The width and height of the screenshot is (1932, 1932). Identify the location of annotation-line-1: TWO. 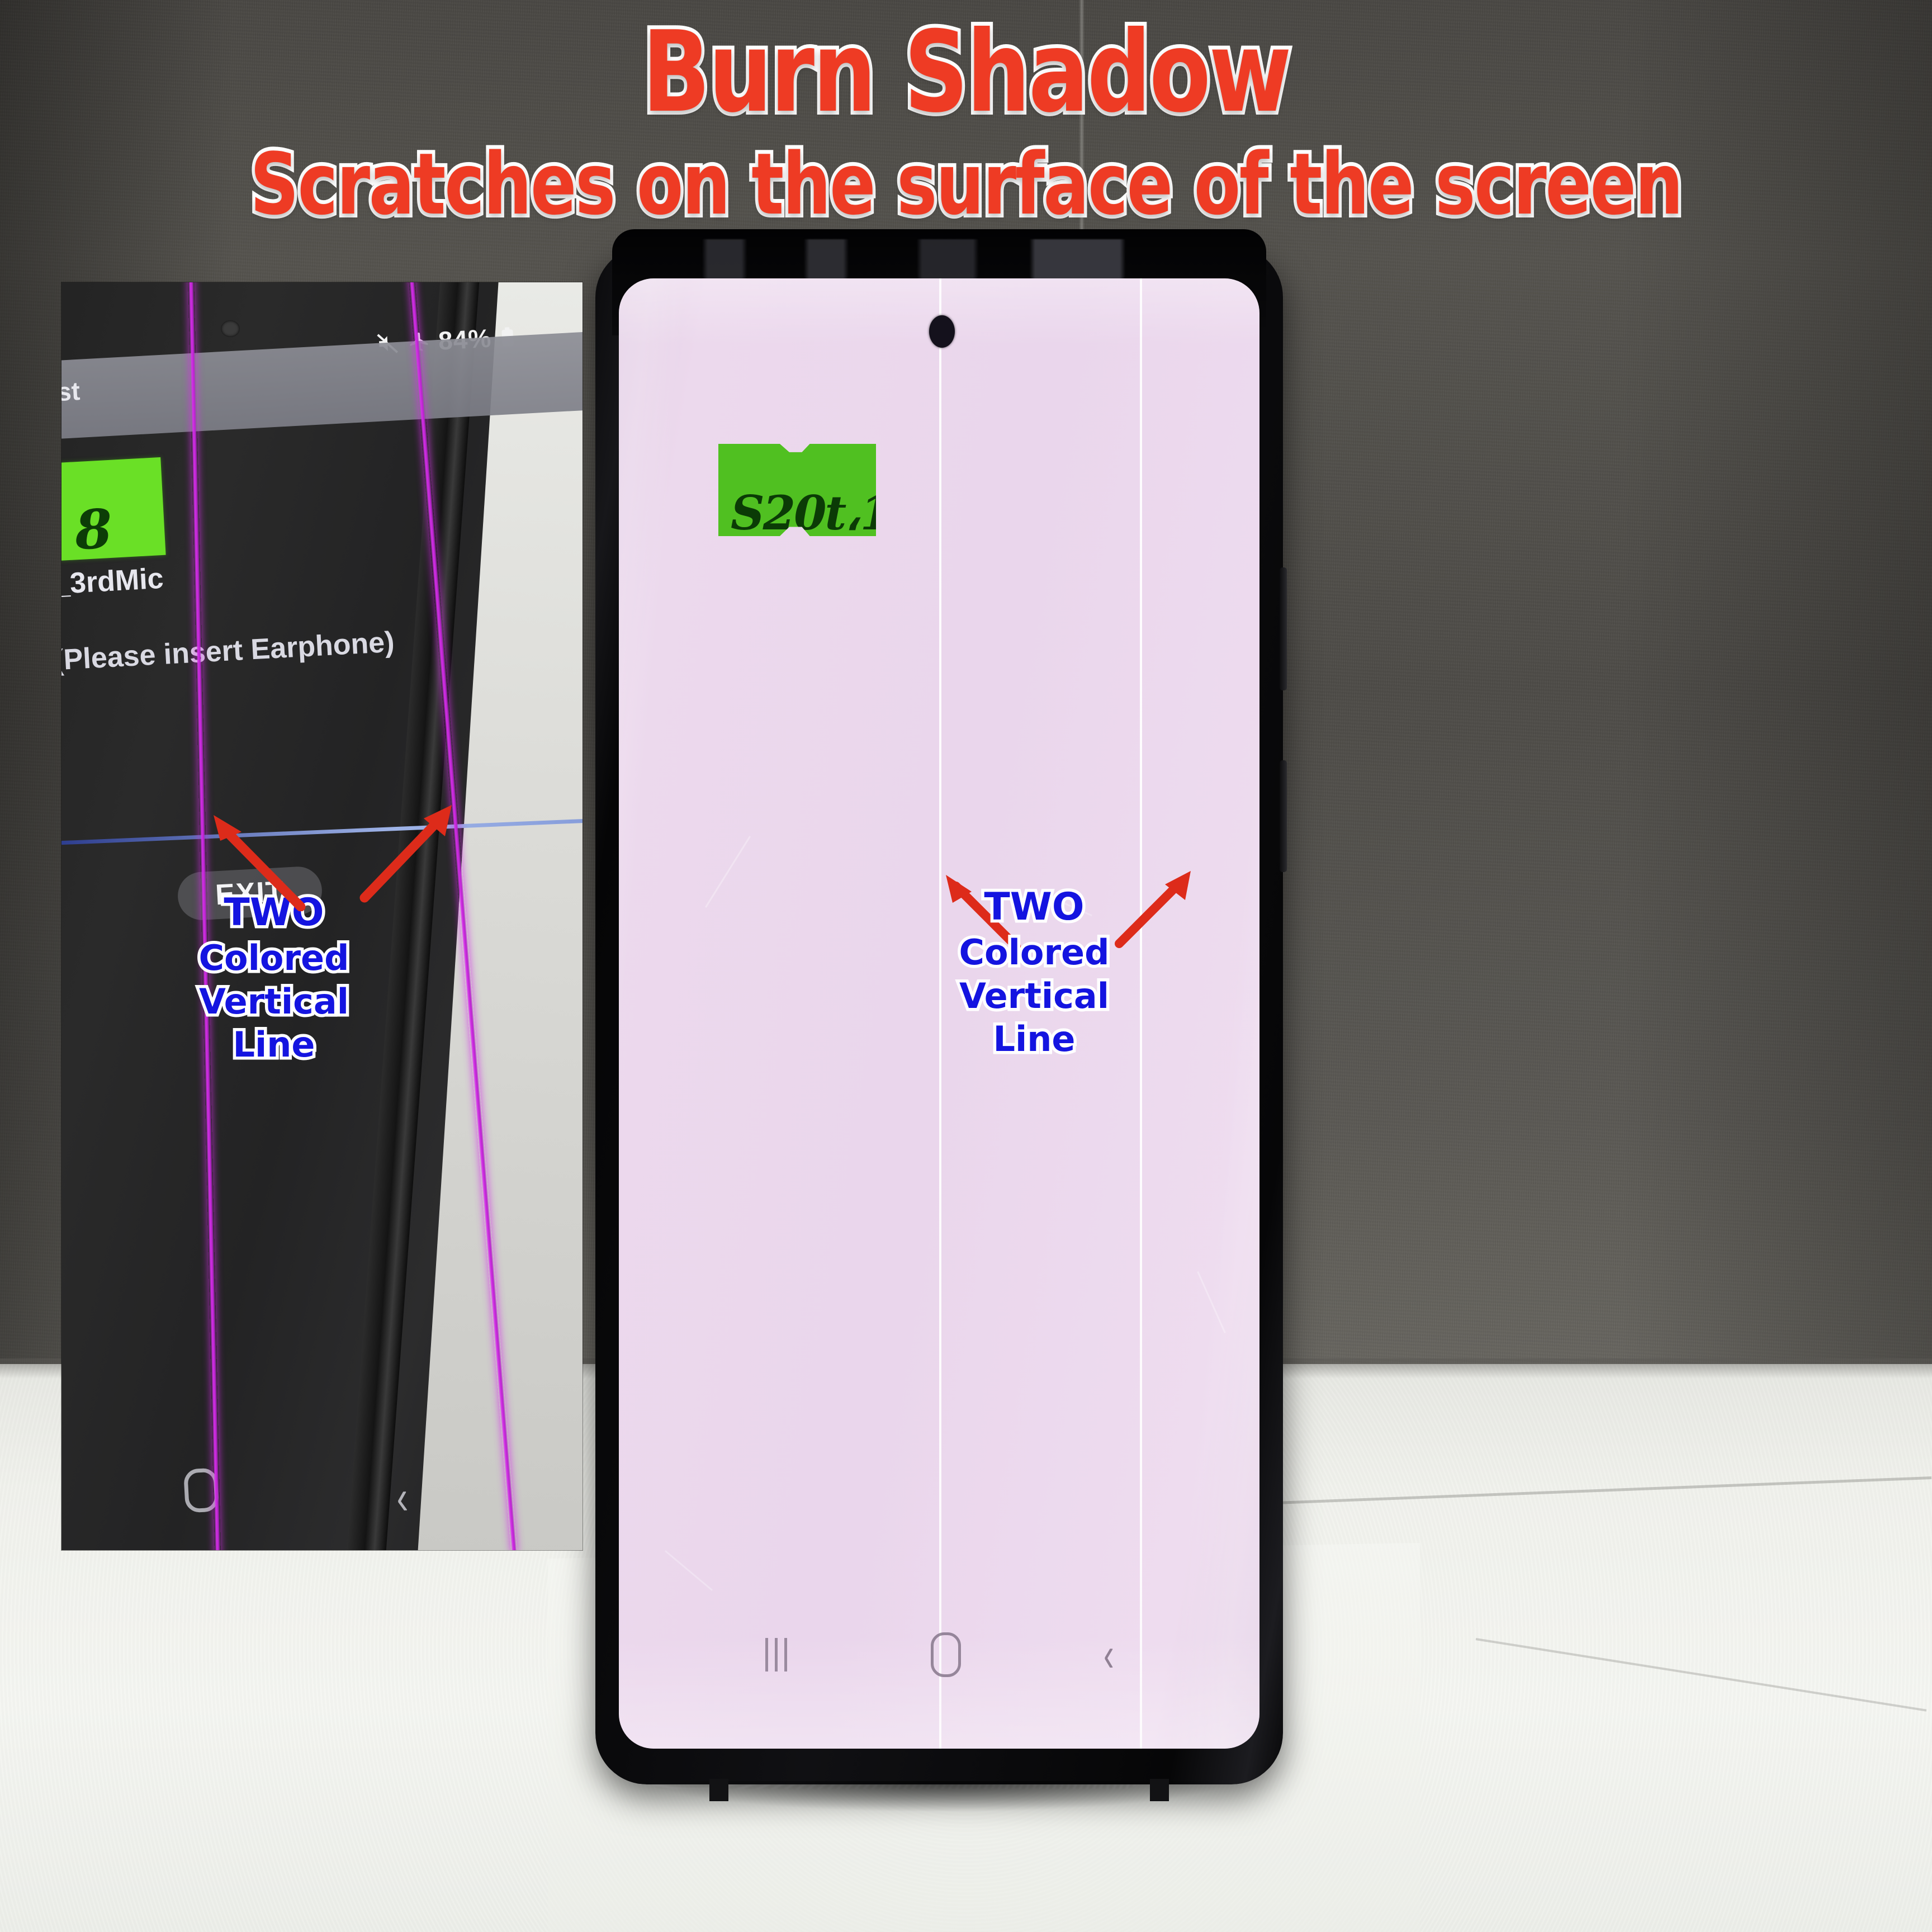
(1034, 907).